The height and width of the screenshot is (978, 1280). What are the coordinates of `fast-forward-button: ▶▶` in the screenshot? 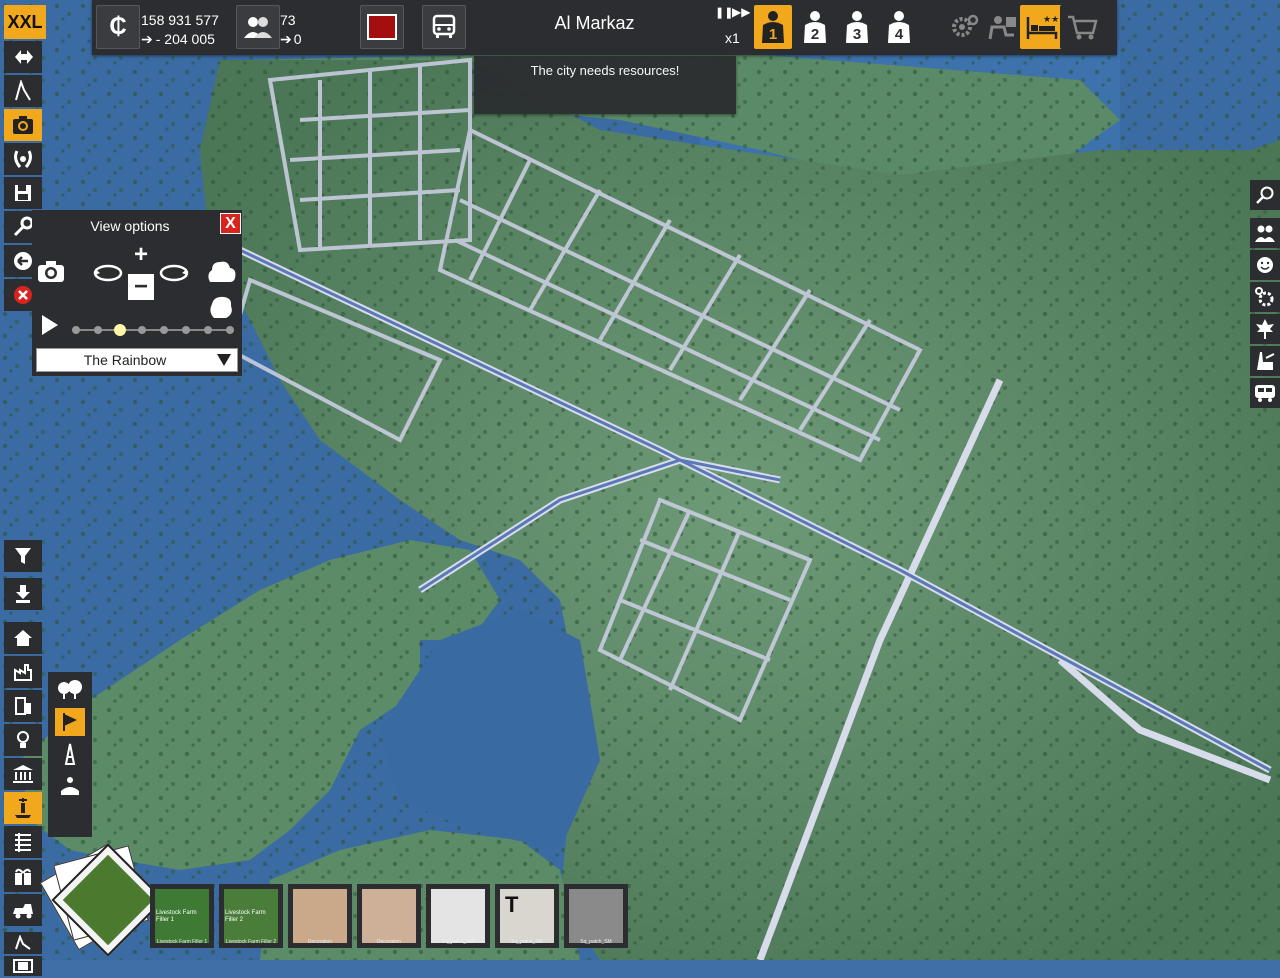 It's located at (741, 12).